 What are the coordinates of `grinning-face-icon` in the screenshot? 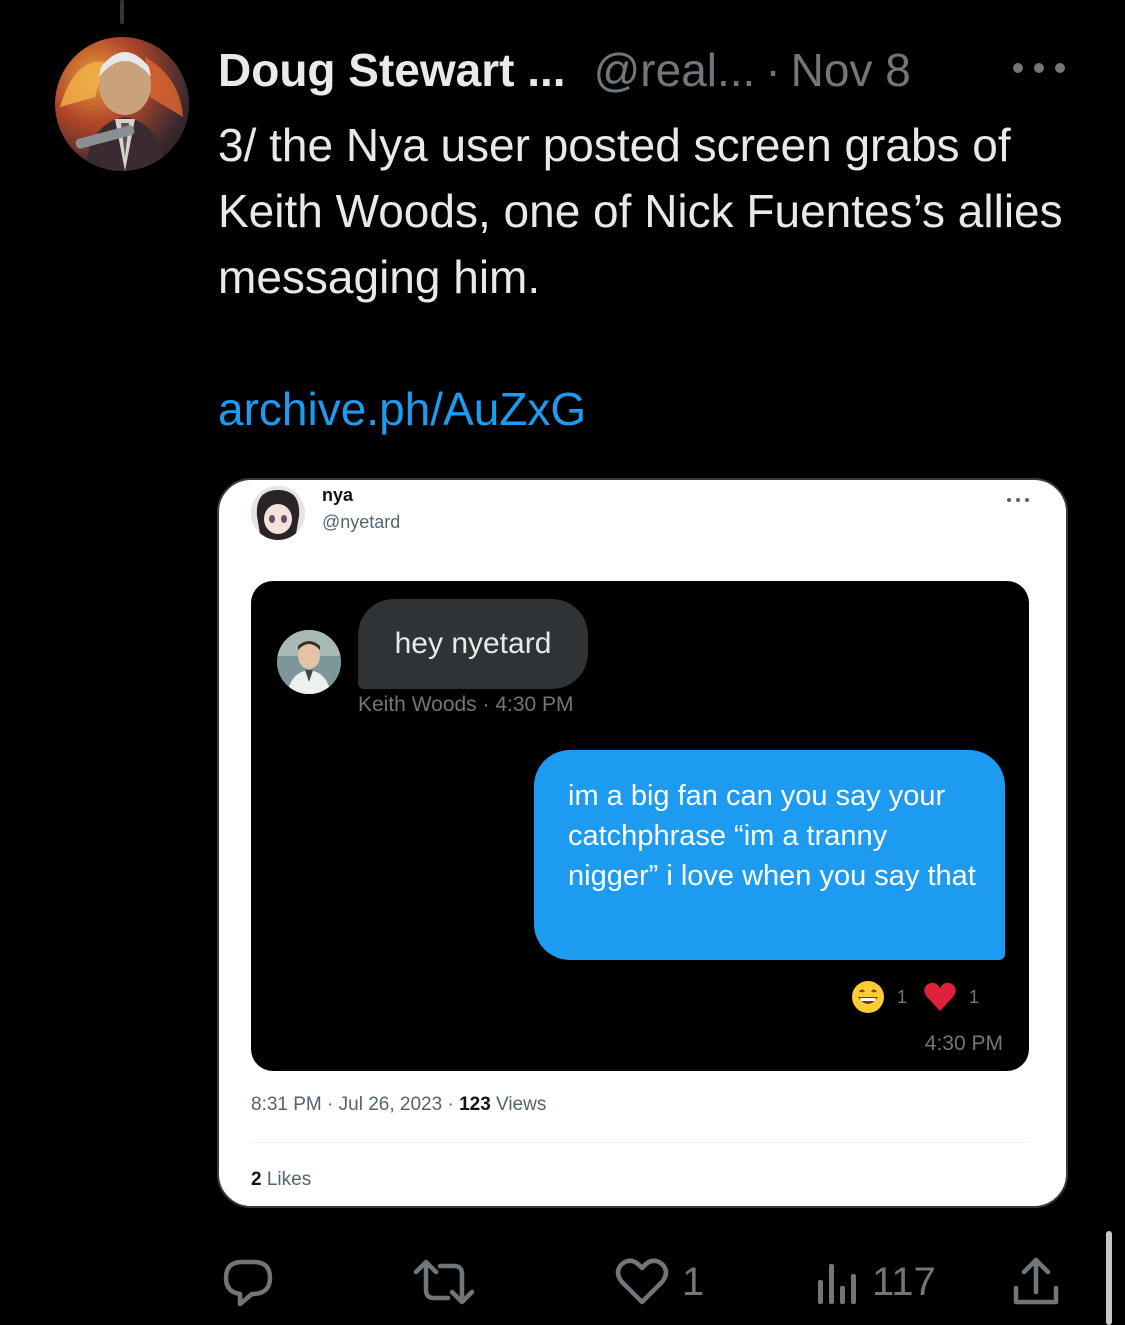 It's located at (868, 997).